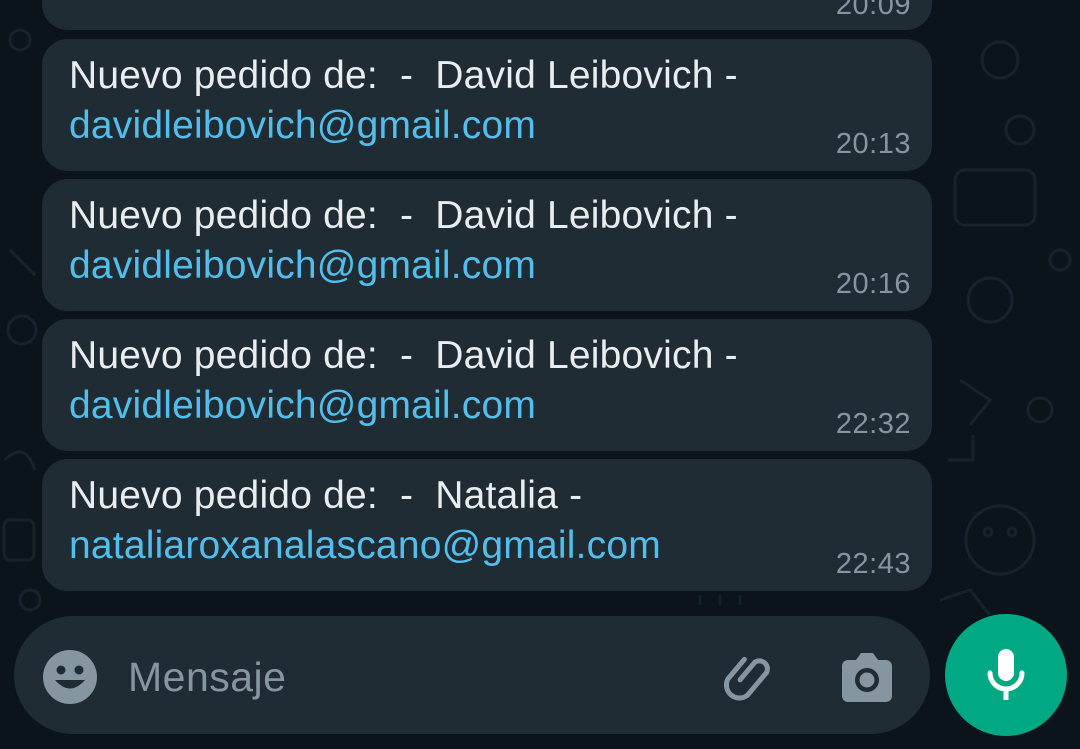 The image size is (1080, 749). Describe the element at coordinates (70, 677) in the screenshot. I see `emoji-icon` at that location.